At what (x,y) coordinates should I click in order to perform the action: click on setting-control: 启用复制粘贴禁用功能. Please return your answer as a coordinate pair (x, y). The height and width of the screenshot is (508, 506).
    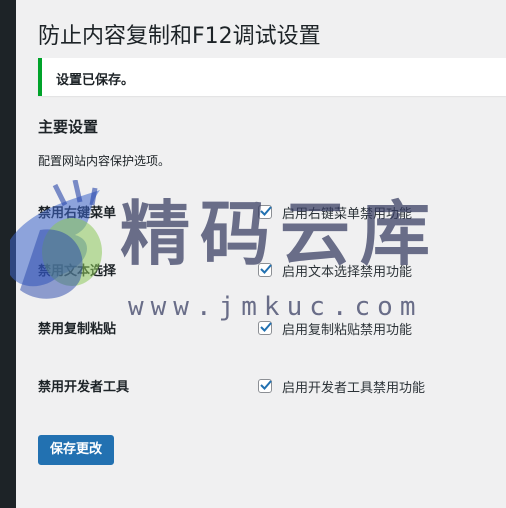
    Looking at the image, I should click on (335, 328).